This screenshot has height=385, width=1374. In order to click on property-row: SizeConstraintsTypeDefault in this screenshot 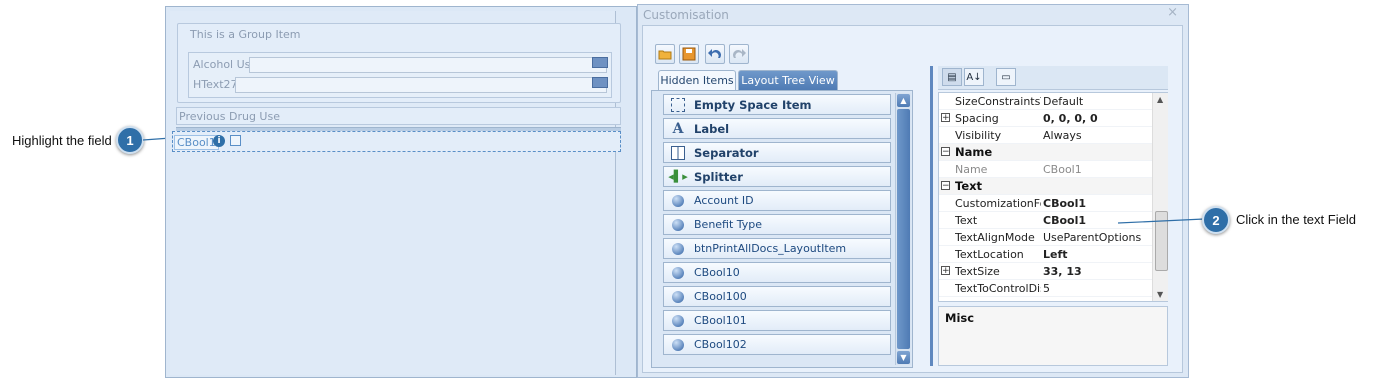, I will do `click(1046, 101)`.